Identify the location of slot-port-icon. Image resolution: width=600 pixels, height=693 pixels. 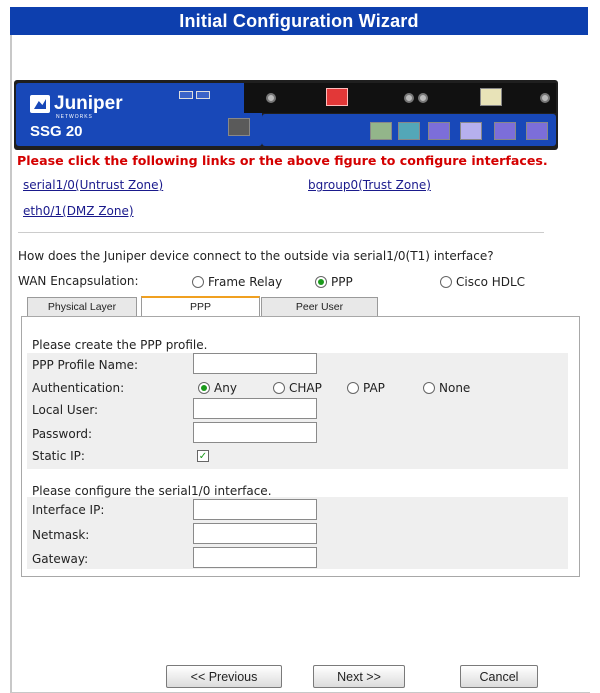
(491, 97).